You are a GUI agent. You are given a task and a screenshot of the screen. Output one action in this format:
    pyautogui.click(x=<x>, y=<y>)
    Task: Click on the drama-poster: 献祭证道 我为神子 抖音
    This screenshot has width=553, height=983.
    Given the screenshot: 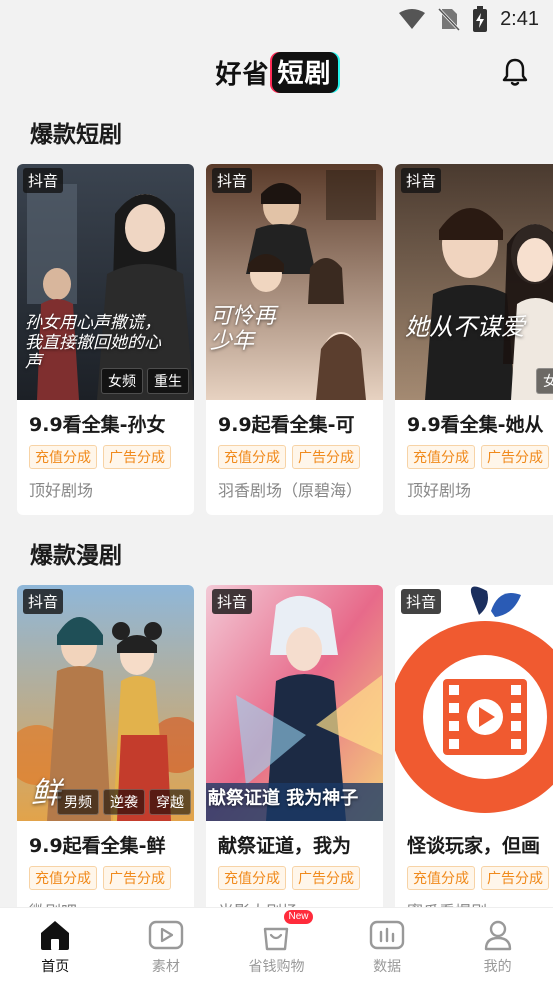 What is the action you would take?
    pyautogui.click(x=294, y=703)
    